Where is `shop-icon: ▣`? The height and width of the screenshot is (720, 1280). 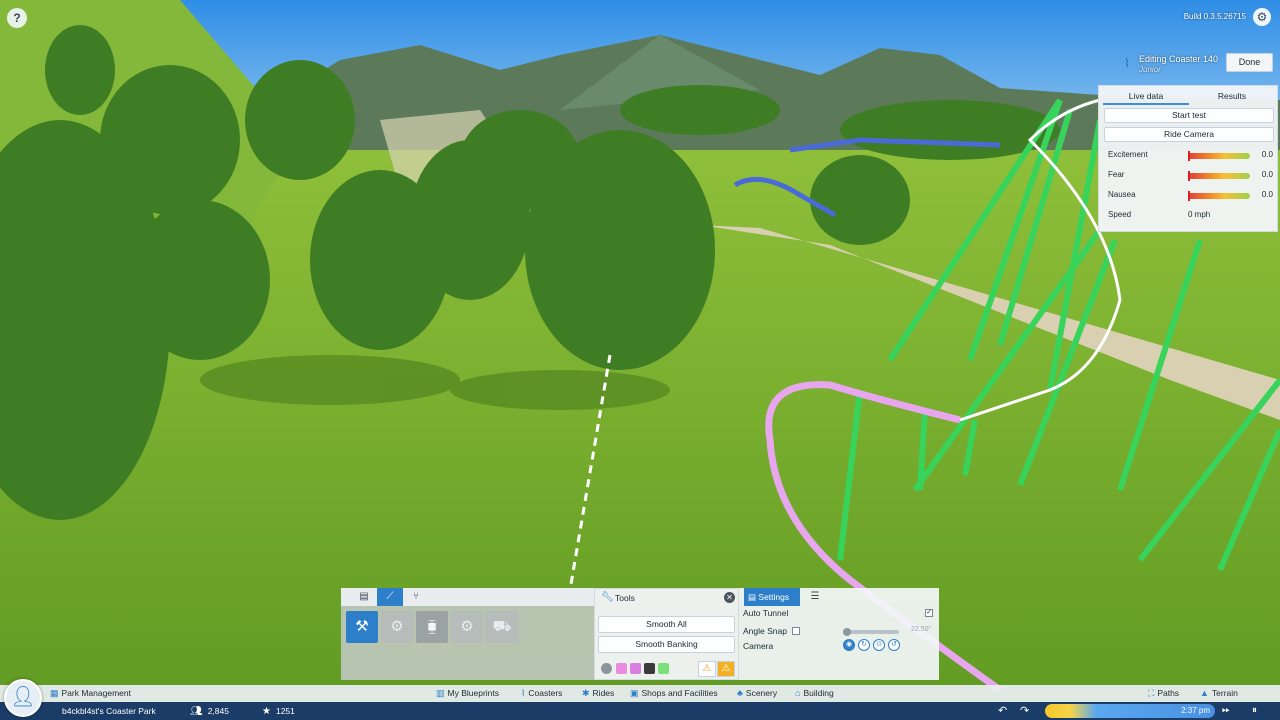 shop-icon: ▣ is located at coordinates (634, 693).